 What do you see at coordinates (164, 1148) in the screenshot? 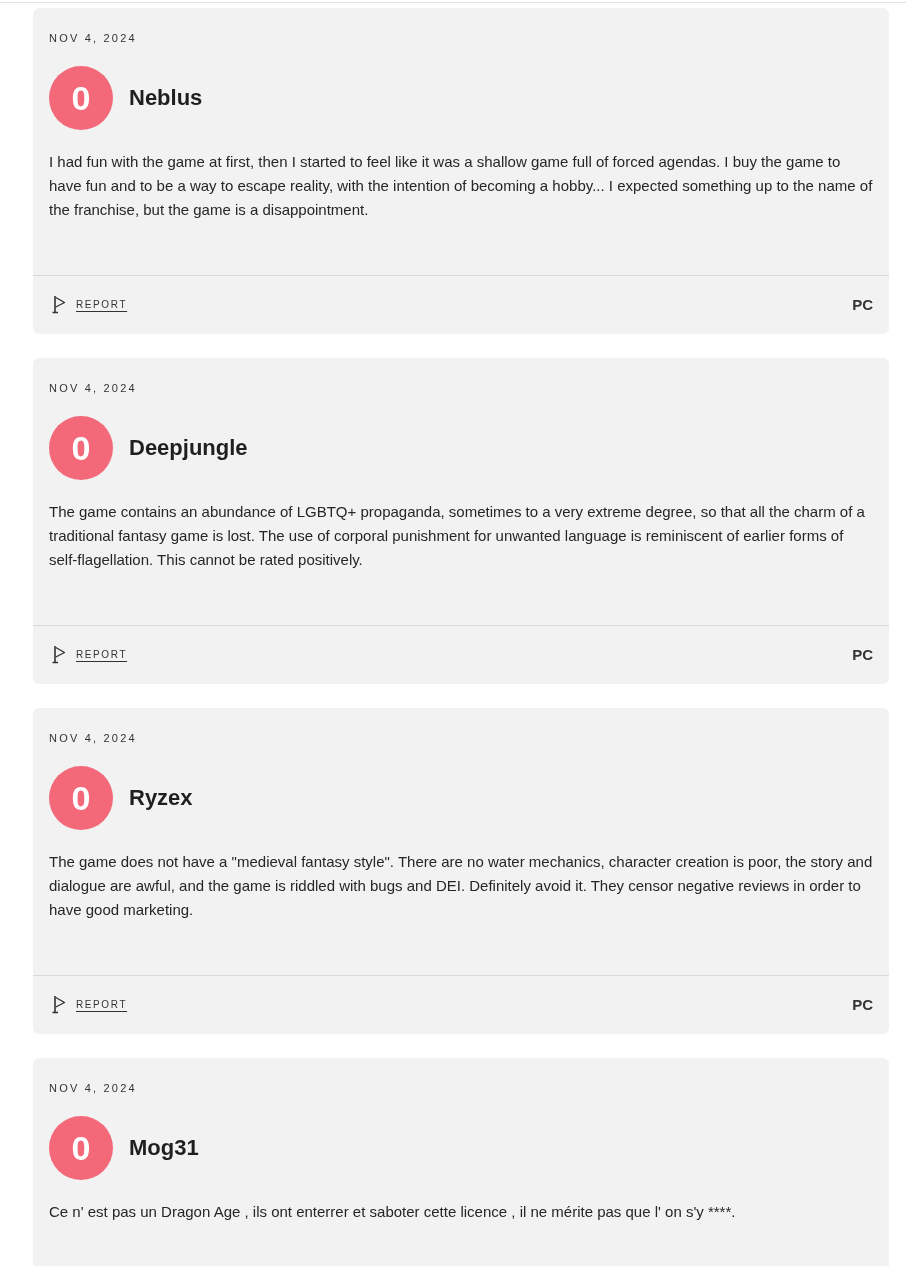
I see `reviewer-name: Mog31` at bounding box center [164, 1148].